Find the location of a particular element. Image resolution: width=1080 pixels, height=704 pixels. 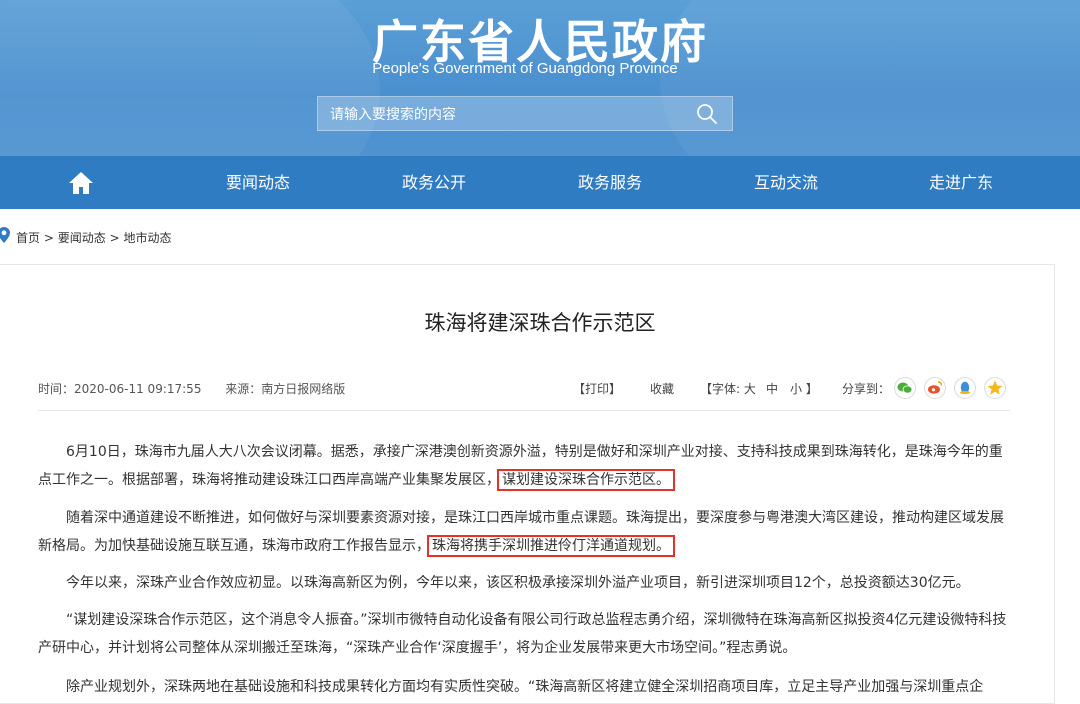

weibo-icon is located at coordinates (935, 388).